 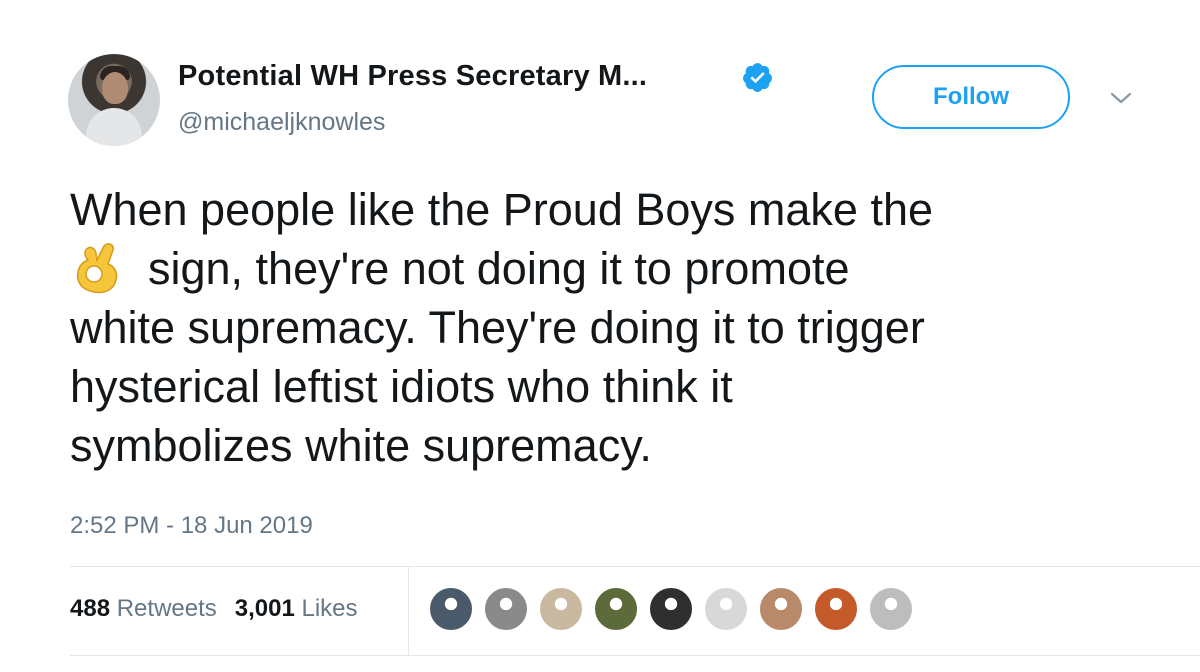 What do you see at coordinates (115, 88) in the screenshot?
I see `avatar-face` at bounding box center [115, 88].